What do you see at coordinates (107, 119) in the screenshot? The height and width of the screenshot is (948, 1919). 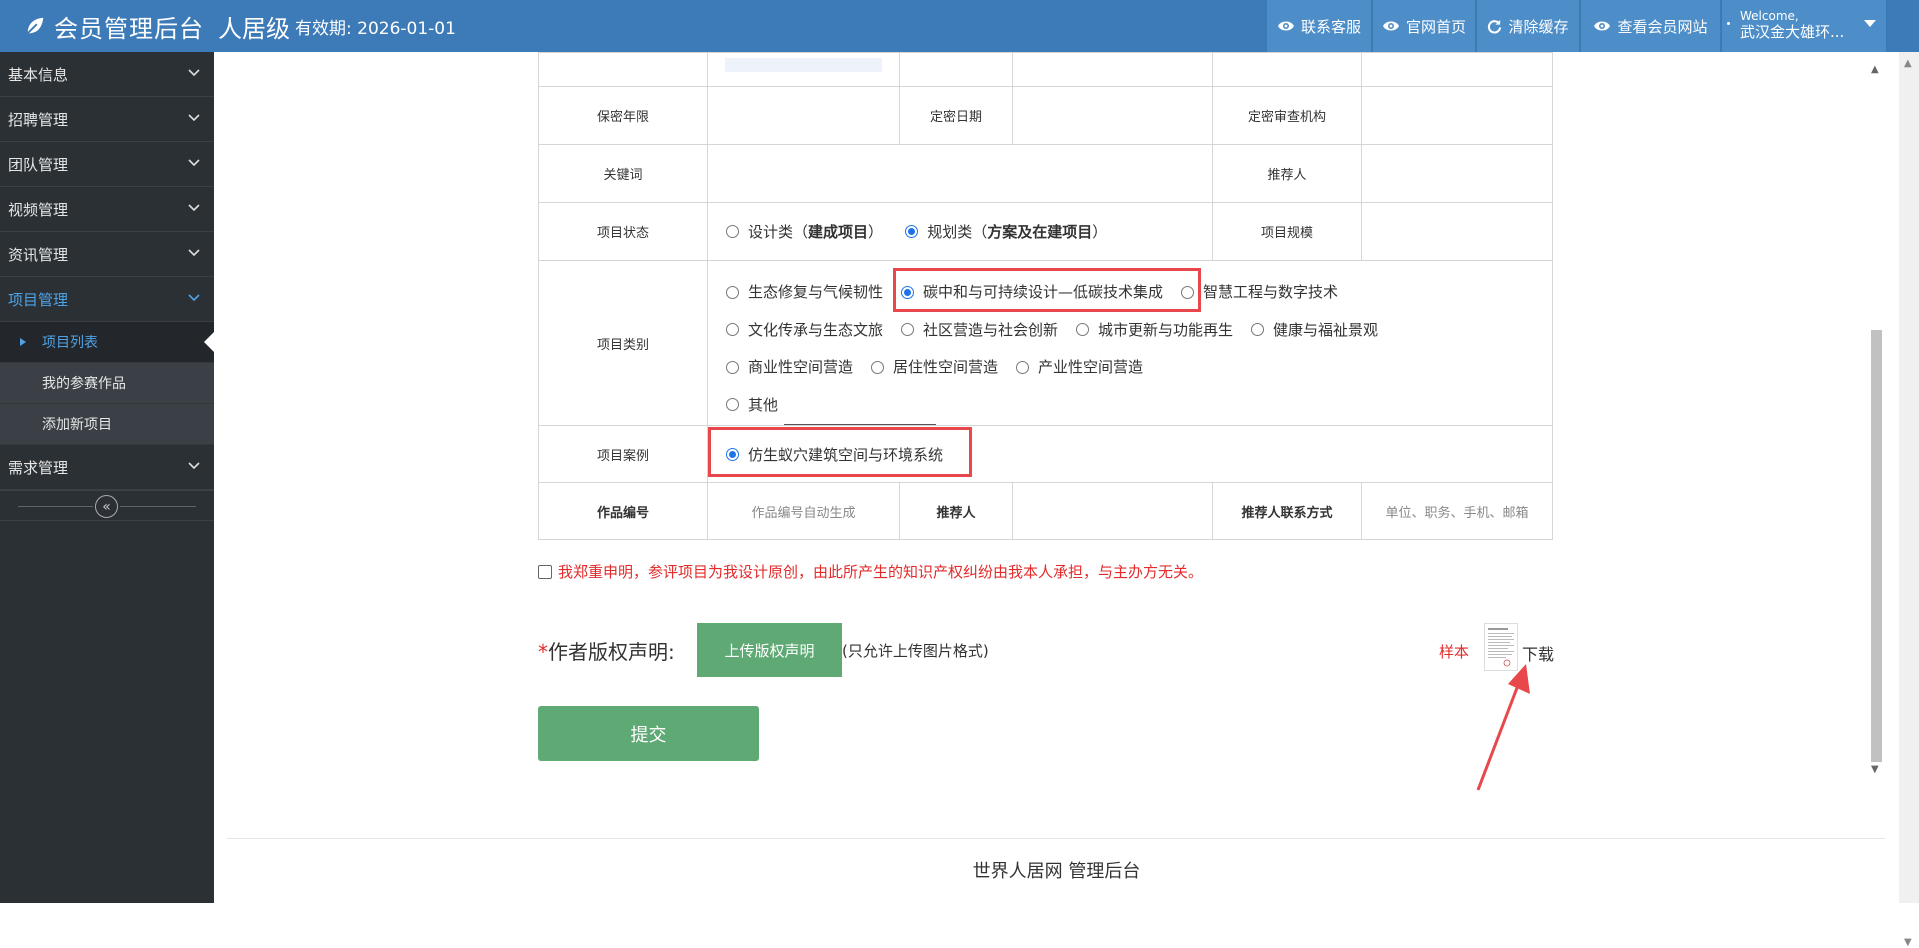 I see `sidebar-item-recruitment: 招聘管理` at bounding box center [107, 119].